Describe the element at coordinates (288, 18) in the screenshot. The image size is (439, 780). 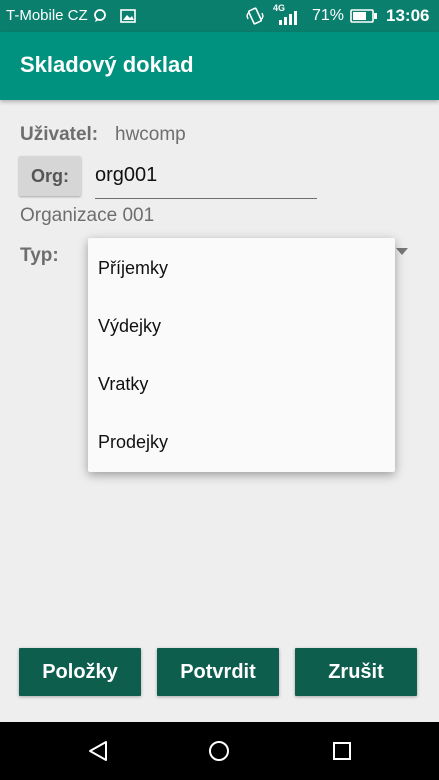
I see `signal-icon` at that location.